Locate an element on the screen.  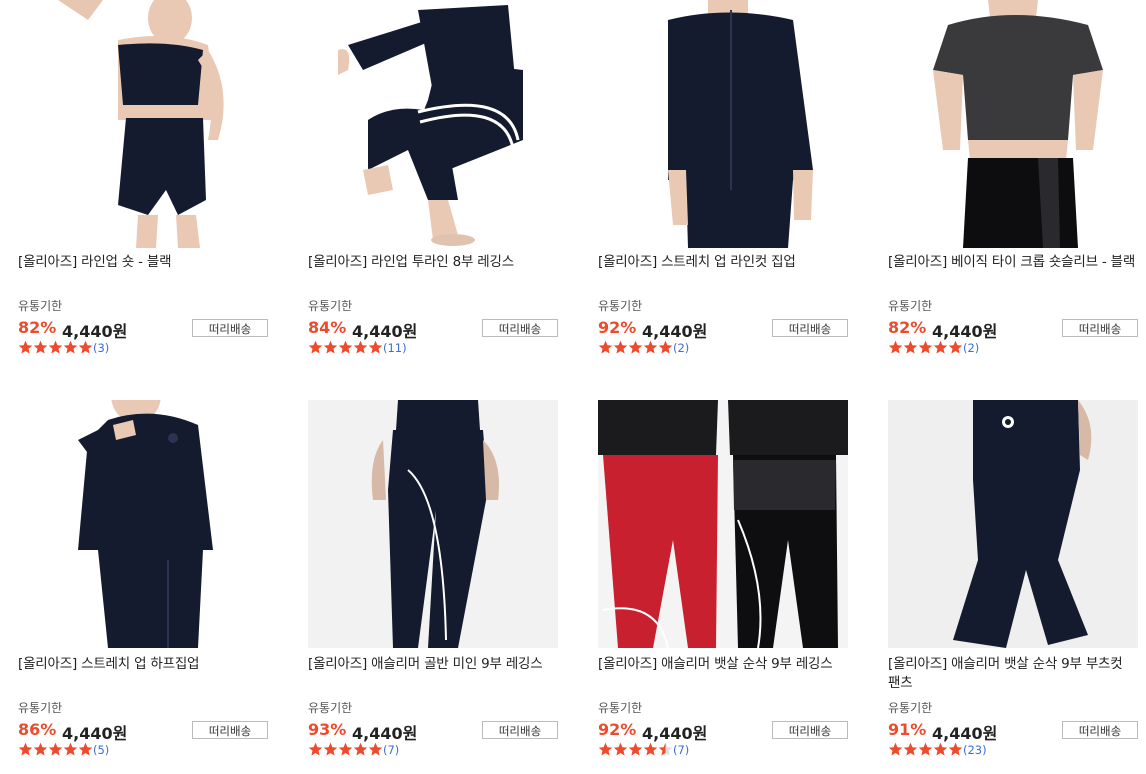
discount-rate: 84% is located at coordinates (327, 327).